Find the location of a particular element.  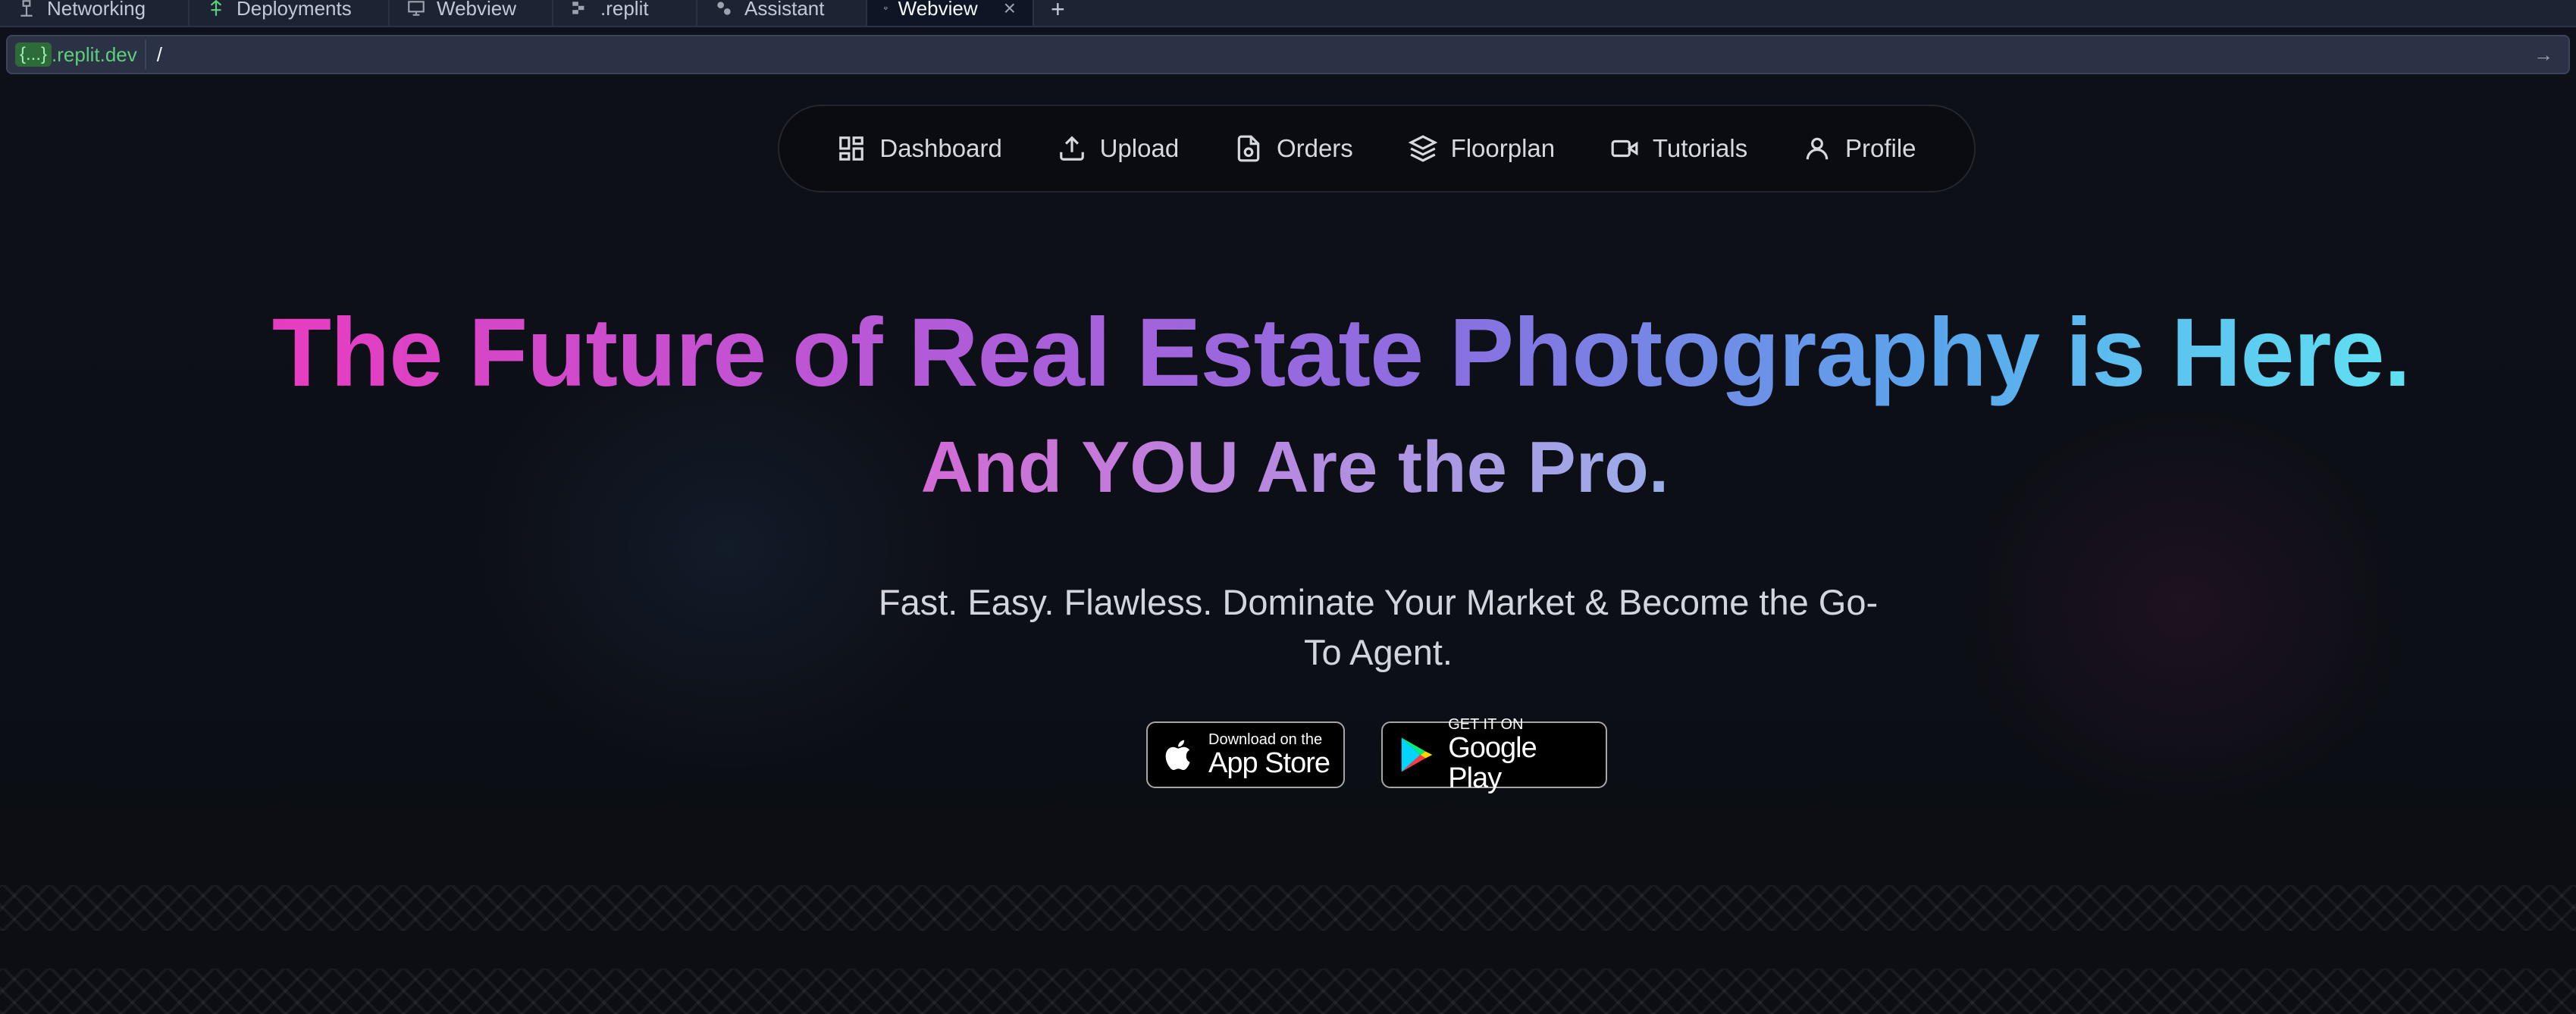

nav-item-tutorials: Tutorials is located at coordinates (1679, 149).